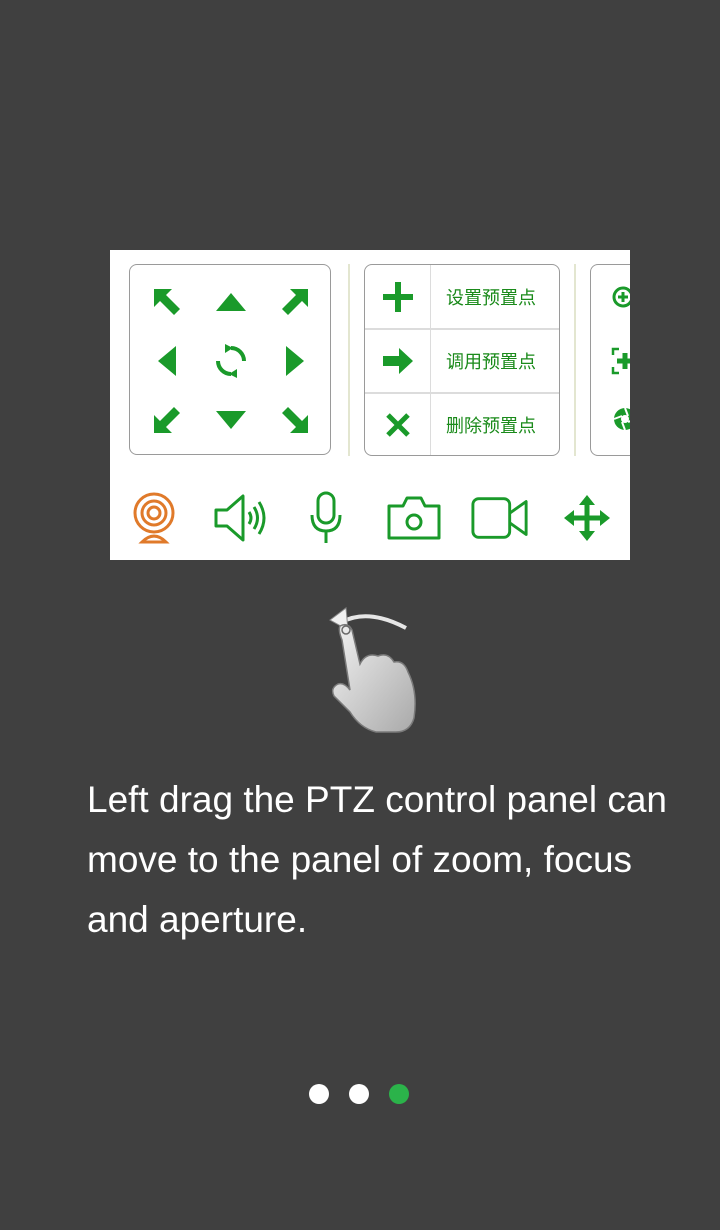 The image size is (720, 1230). I want to click on up-right-arrow-icon, so click(295, 302).